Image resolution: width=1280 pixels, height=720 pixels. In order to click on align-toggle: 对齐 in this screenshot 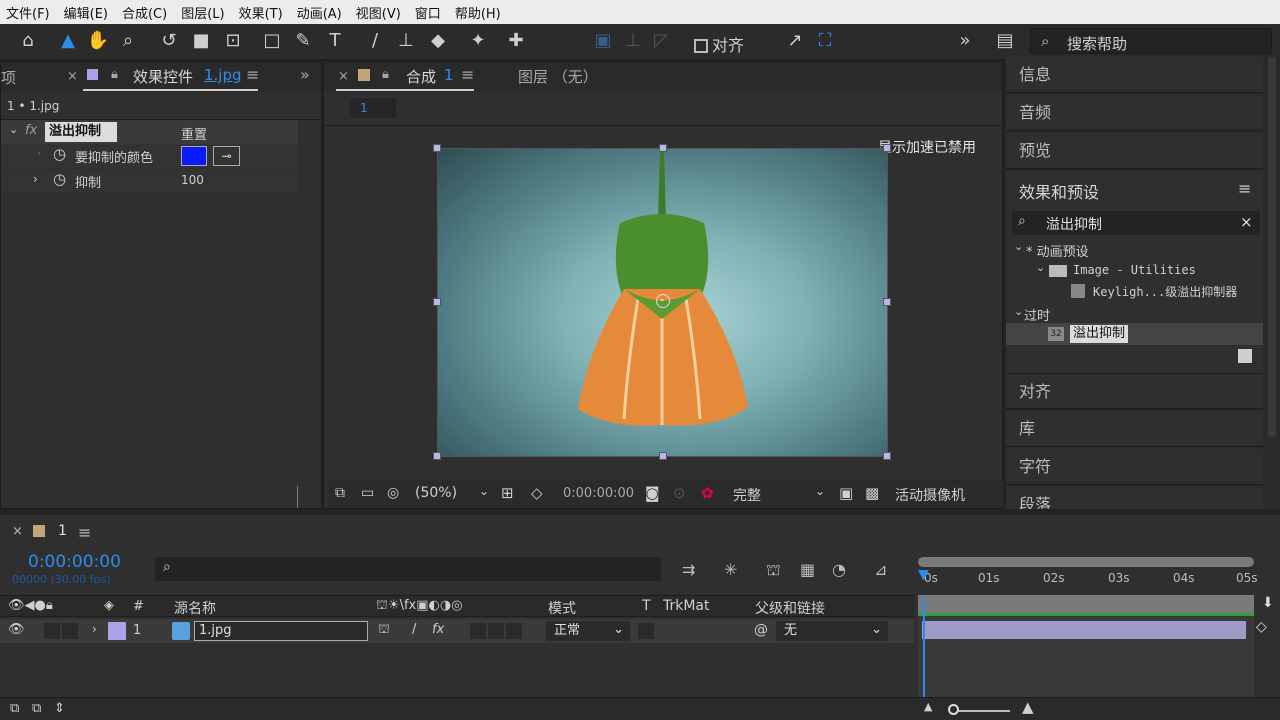, I will do `click(719, 44)`.